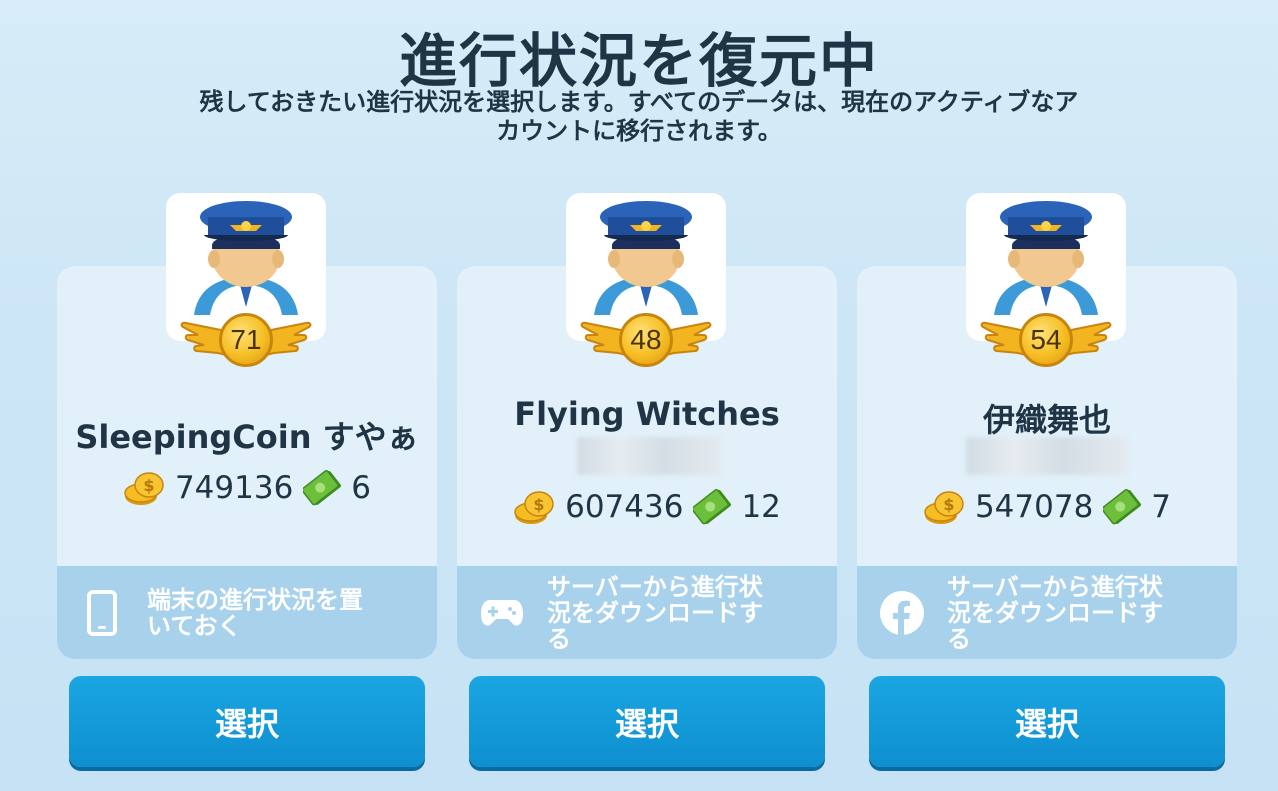 This screenshot has height=791, width=1278. I want to click on source-band-server-facebook: サーバーから進行状 況をダウンロードす る, so click(1047, 612).